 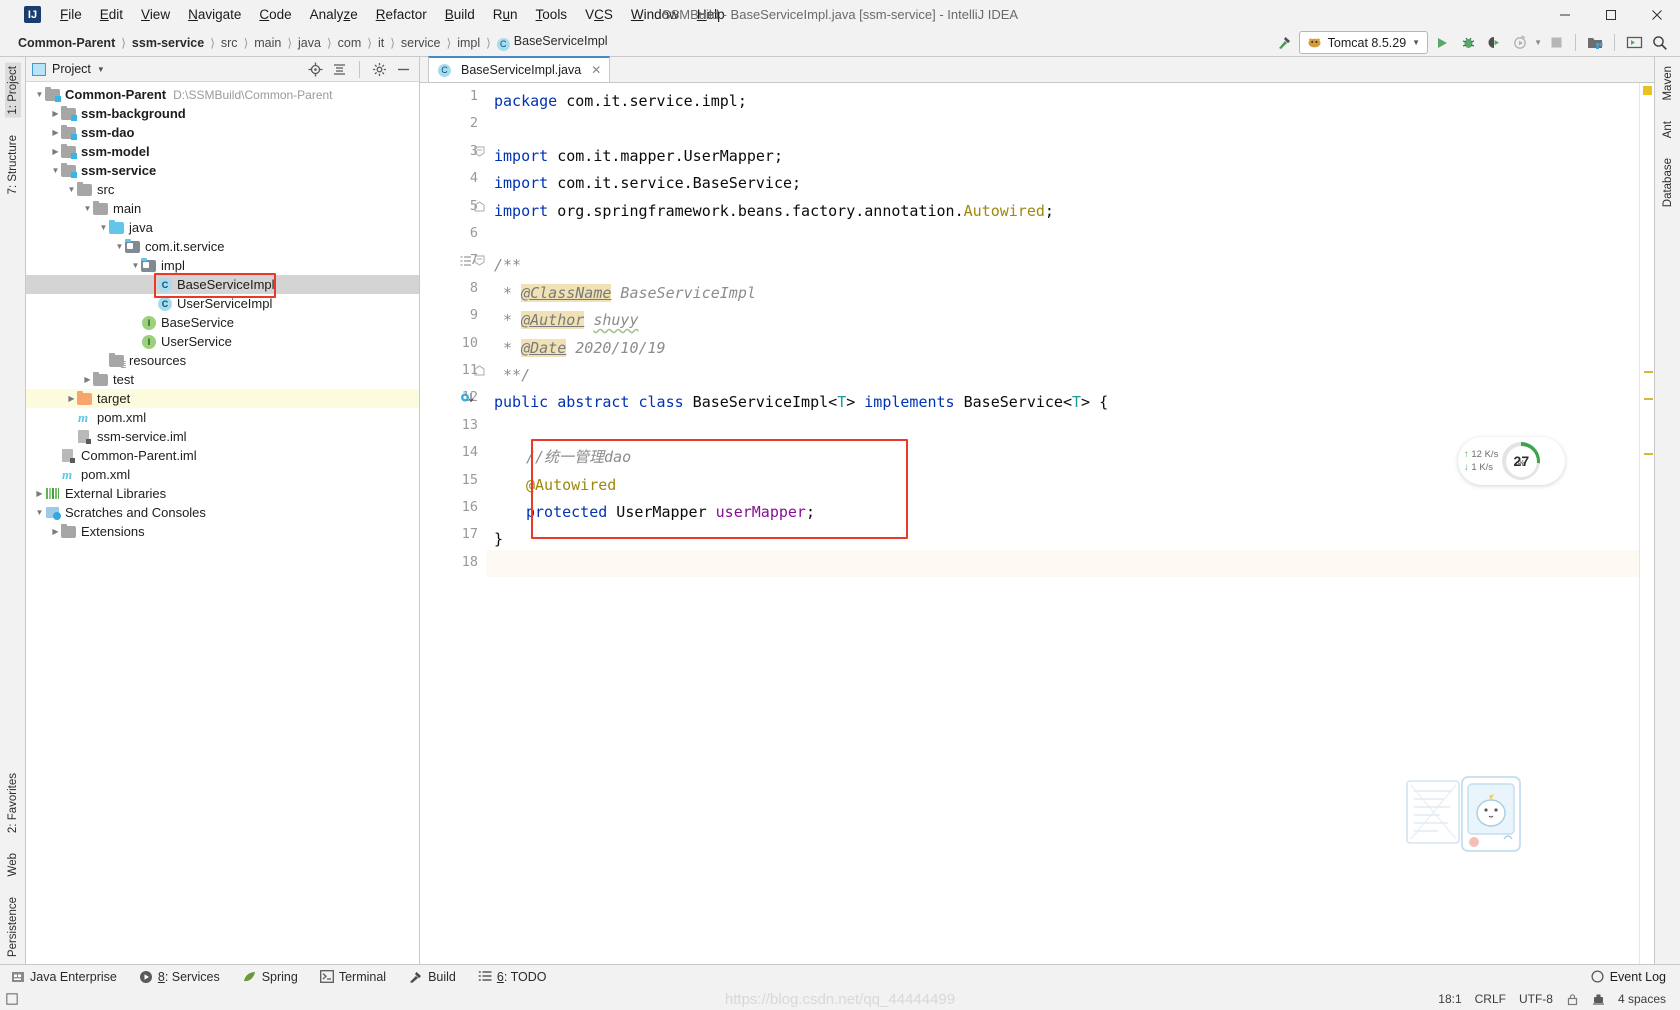 I want to click on sidebar-item-ant: Ant, so click(x=1668, y=129).